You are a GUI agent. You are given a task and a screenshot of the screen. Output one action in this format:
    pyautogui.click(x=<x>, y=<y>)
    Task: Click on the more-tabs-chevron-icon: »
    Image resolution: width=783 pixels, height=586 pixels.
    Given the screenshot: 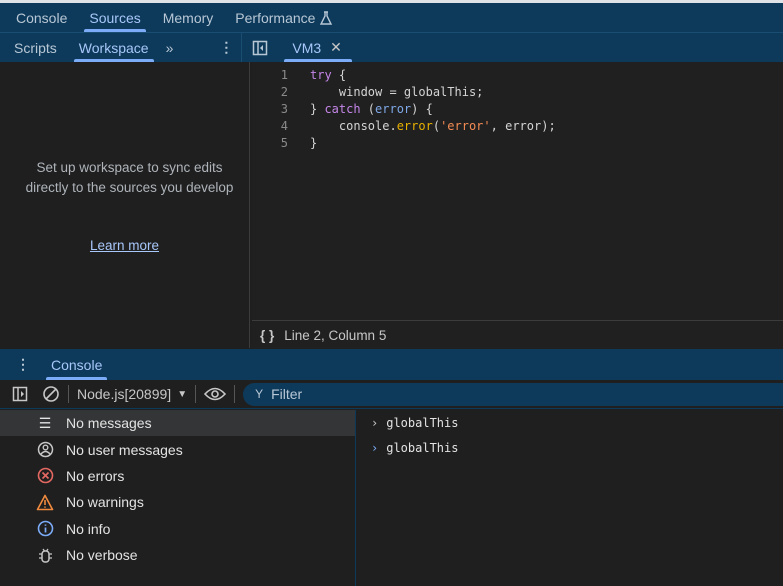 What is the action you would take?
    pyautogui.click(x=170, y=47)
    